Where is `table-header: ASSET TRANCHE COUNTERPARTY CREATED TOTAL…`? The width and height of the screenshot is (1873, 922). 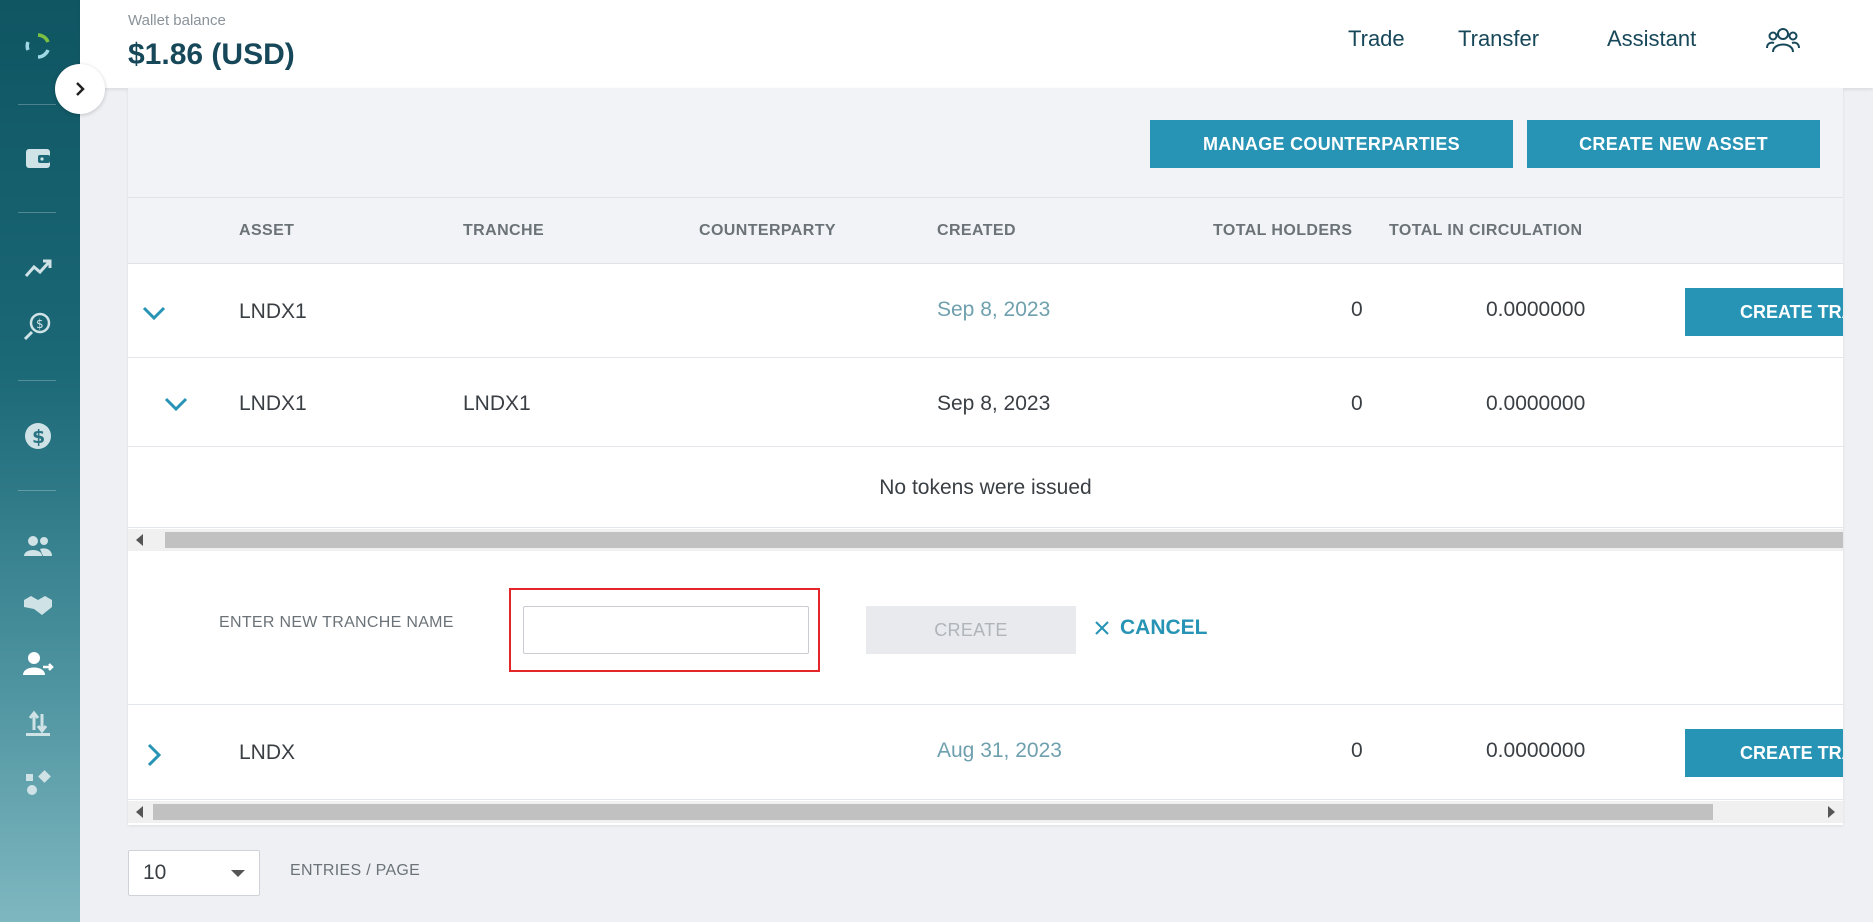
table-header: ASSET TRANCHE COUNTERPARTY CREATED TOTAL… is located at coordinates (985, 231).